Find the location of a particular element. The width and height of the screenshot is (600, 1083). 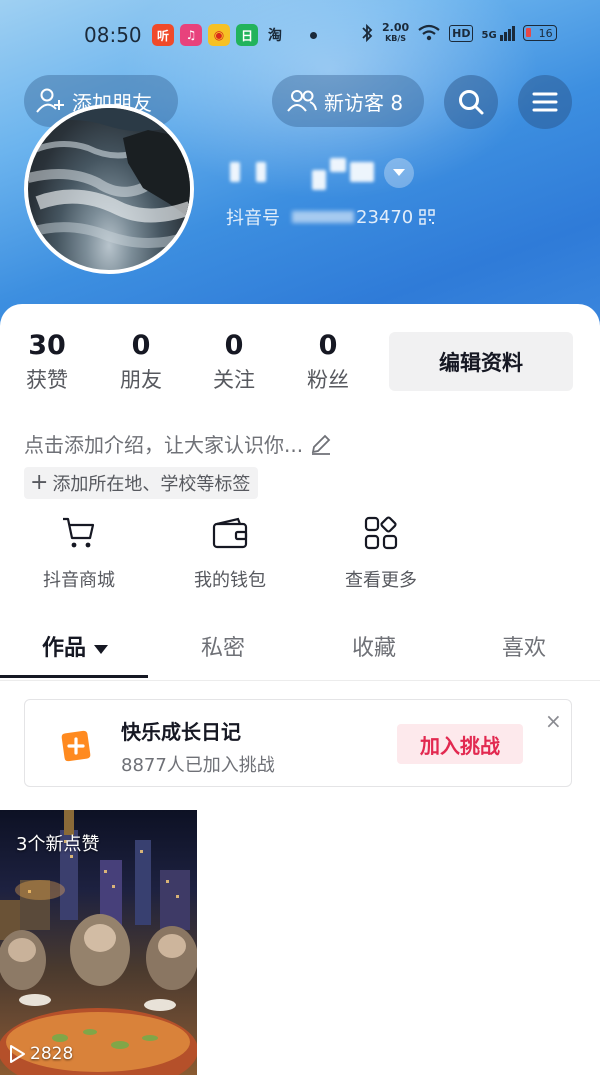

menu-button is located at coordinates (545, 102).